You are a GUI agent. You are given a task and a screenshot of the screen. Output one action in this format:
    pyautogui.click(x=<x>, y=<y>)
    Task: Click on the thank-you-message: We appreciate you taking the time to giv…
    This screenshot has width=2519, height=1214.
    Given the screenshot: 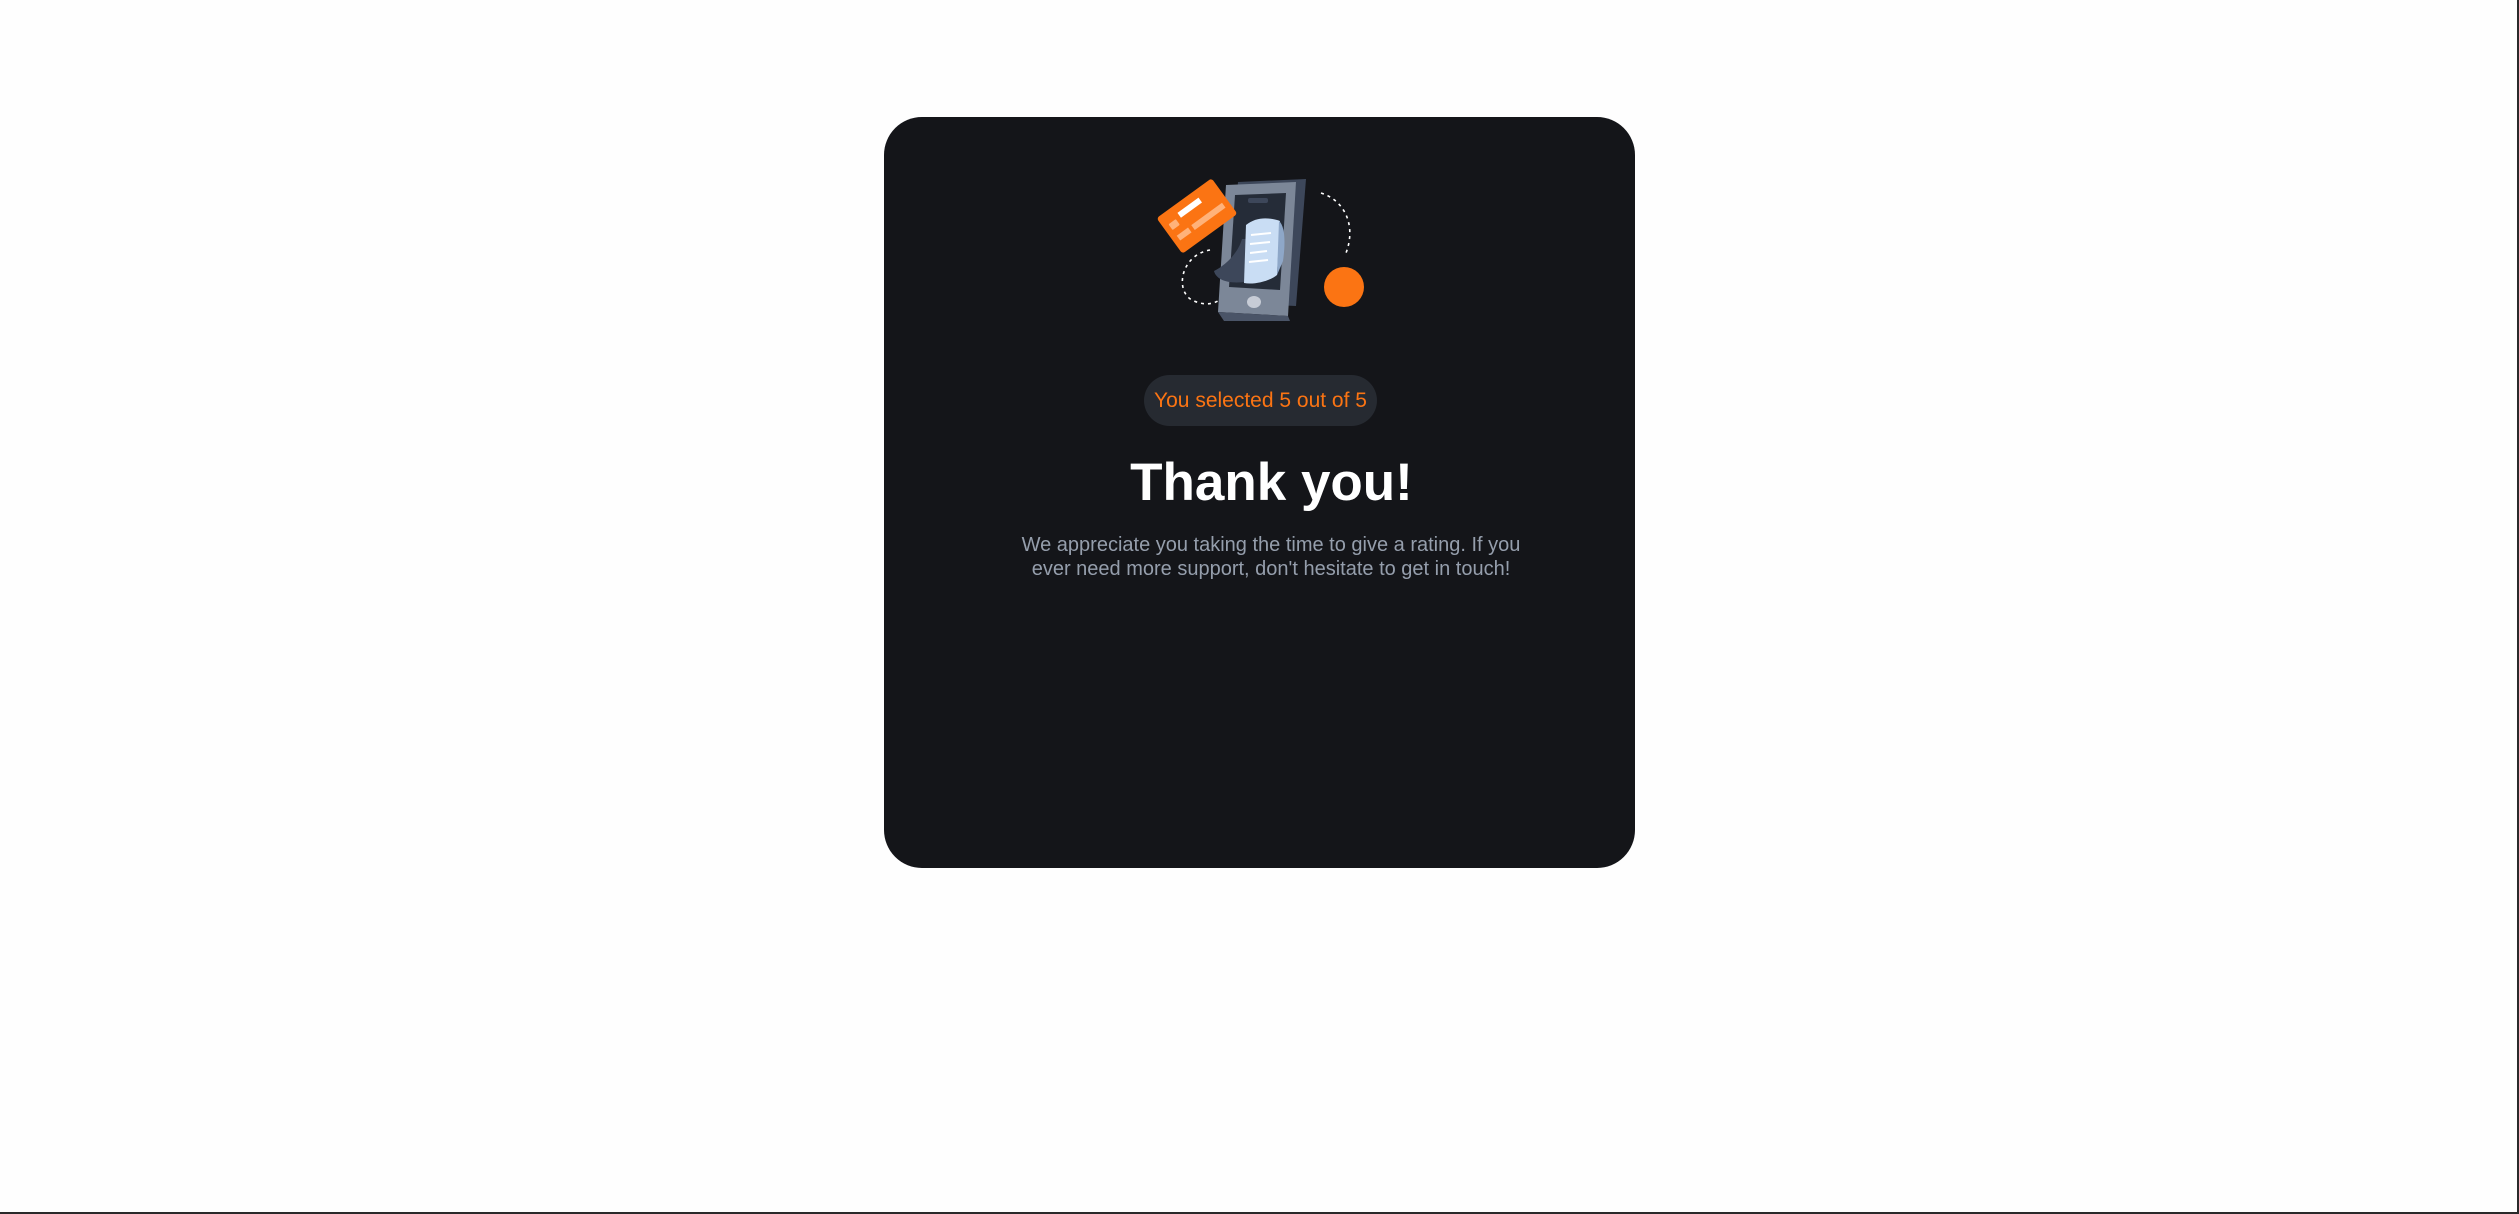 What is the action you would take?
    pyautogui.click(x=1271, y=557)
    